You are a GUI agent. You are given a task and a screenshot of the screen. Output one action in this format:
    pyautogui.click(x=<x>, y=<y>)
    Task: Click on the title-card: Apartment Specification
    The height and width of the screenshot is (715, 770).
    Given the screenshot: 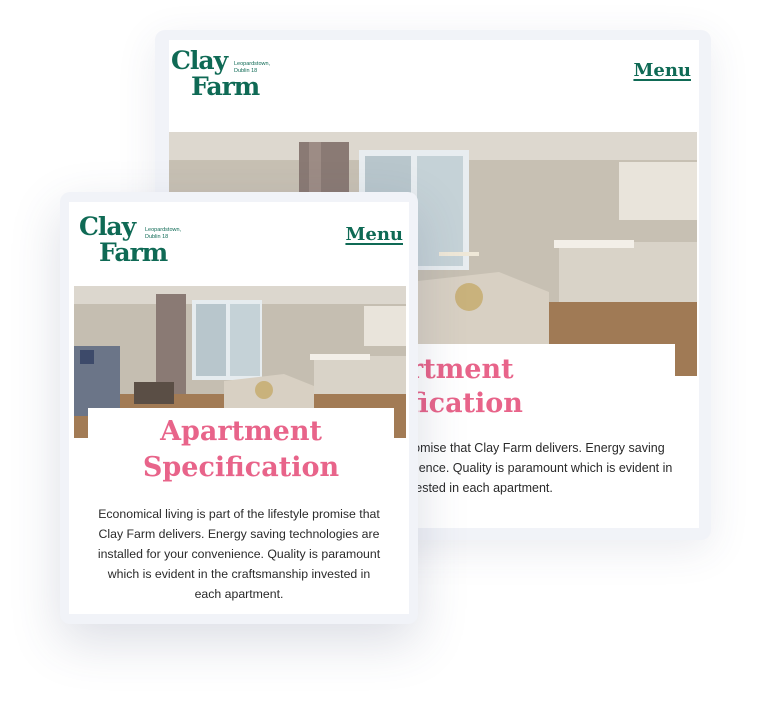 What is the action you would take?
    pyautogui.click(x=241, y=452)
    